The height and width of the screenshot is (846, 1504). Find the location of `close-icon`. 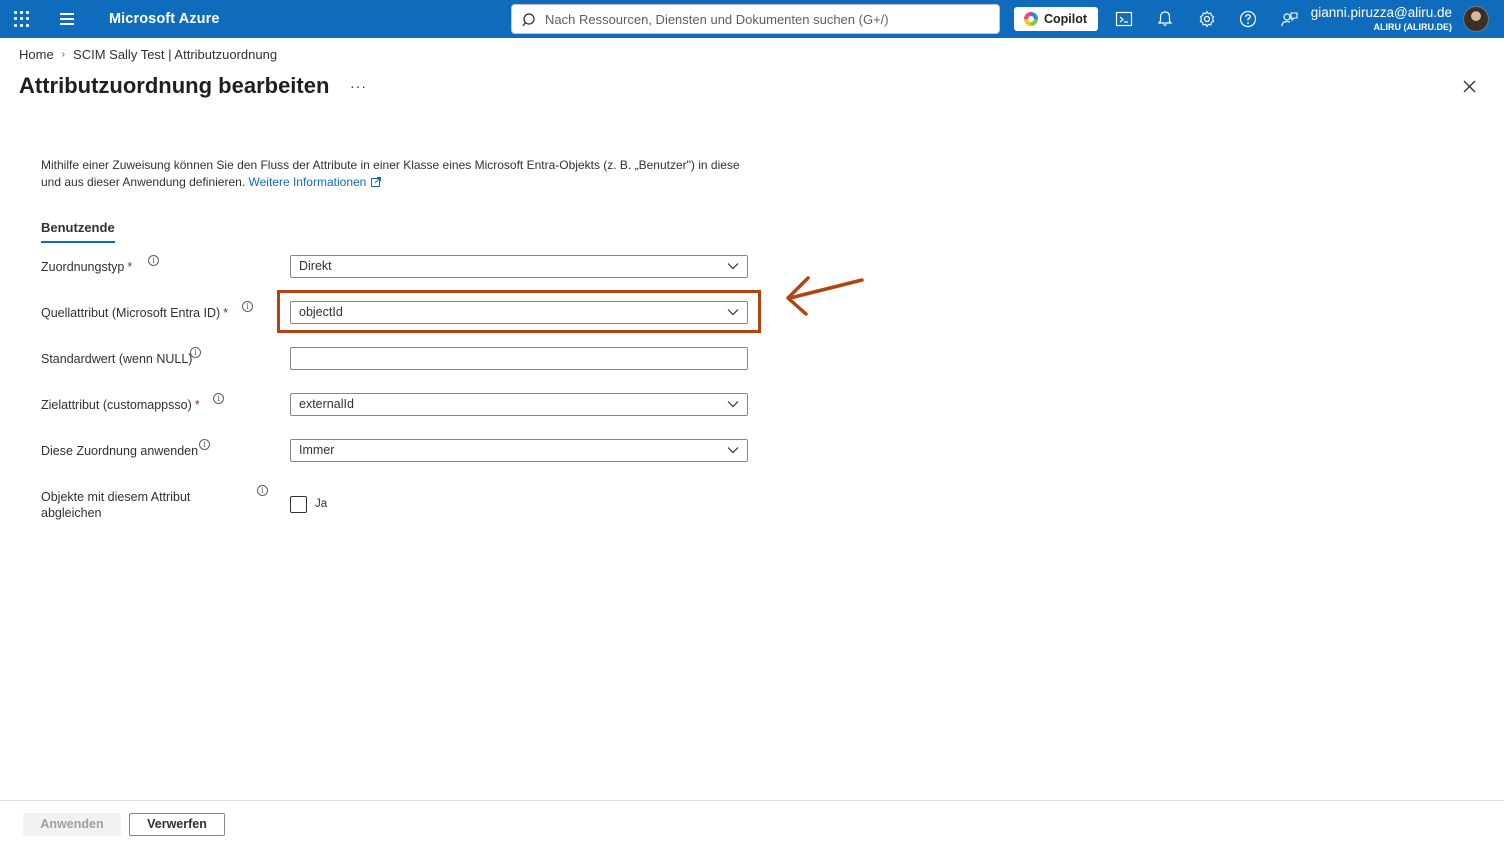

close-icon is located at coordinates (1469, 86).